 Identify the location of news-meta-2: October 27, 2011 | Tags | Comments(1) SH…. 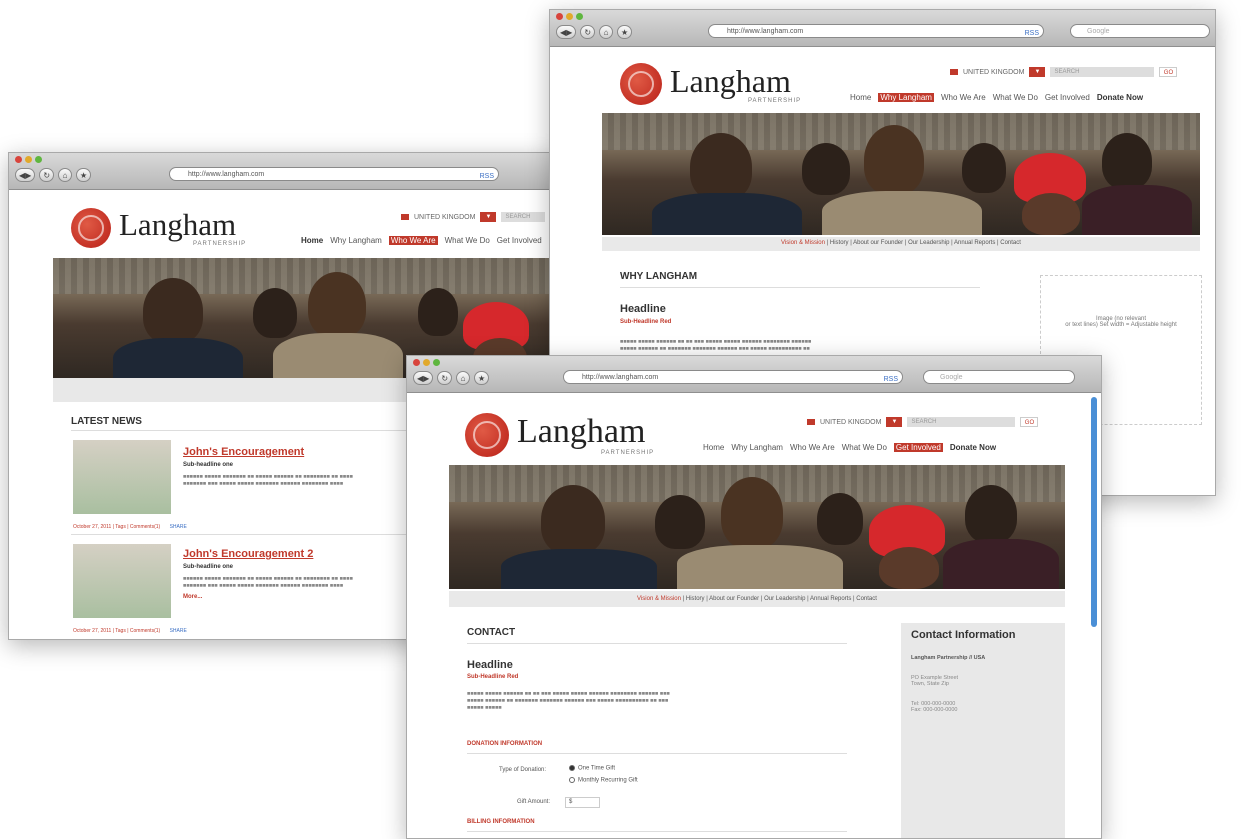
(130, 631).